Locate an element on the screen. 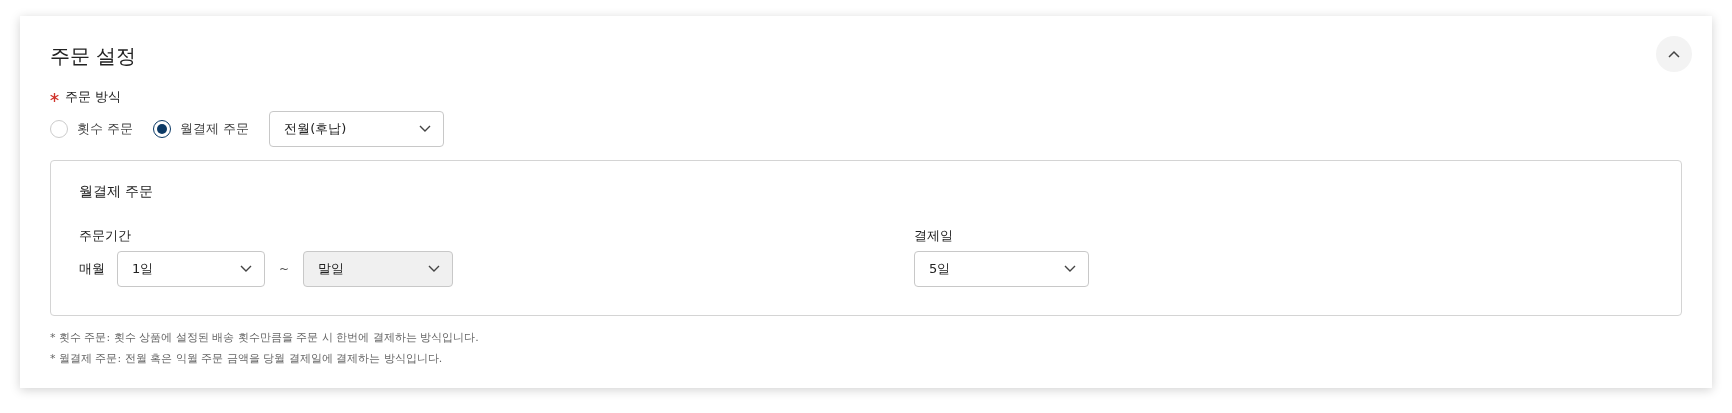 The height and width of the screenshot is (413, 1732). prefix-label: 매월 is located at coordinates (92, 269).